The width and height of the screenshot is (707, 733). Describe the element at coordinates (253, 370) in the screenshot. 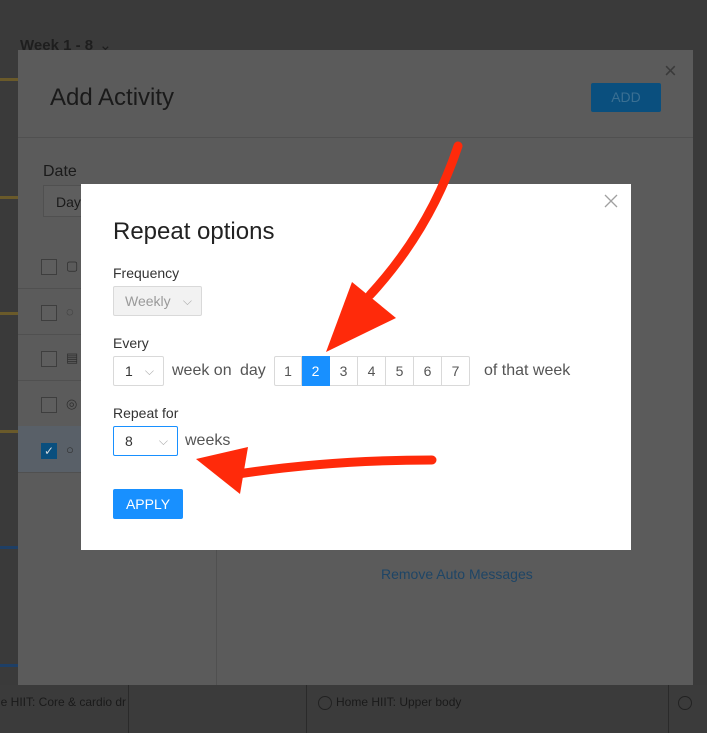

I see `day-text: day` at that location.